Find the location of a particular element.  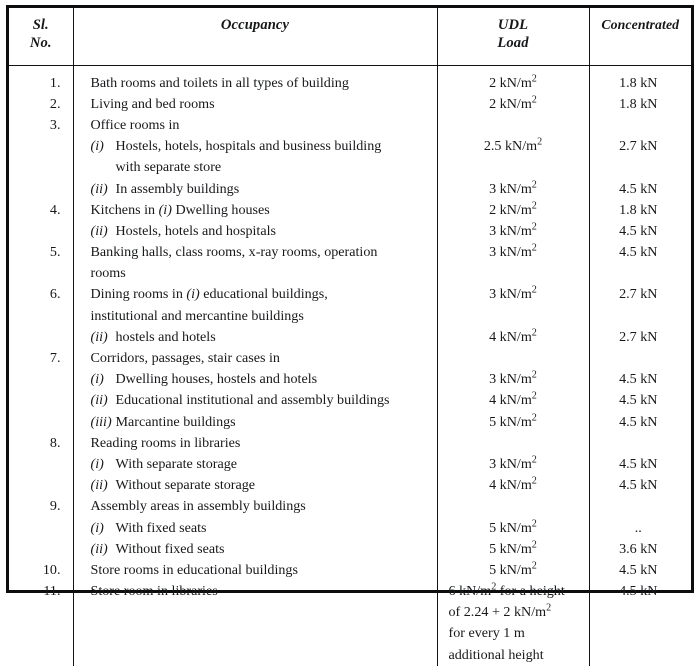

occupancy-continuation: with separate store is located at coordinates (168, 167).